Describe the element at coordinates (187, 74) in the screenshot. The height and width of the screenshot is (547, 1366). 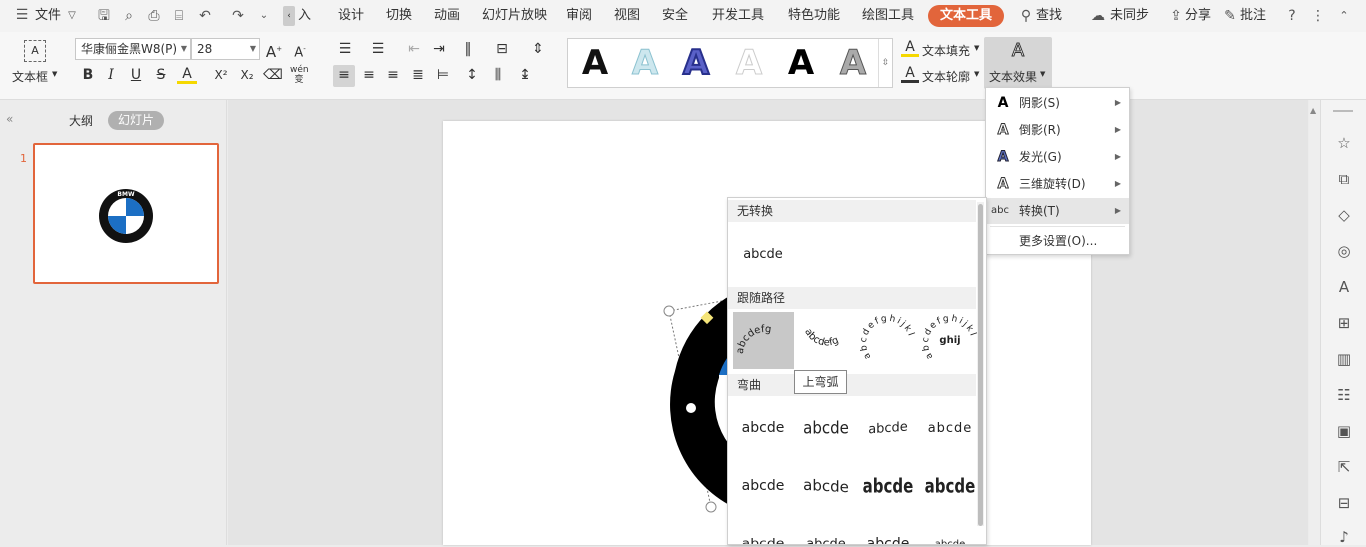
I see `font-color-icon: A` at that location.